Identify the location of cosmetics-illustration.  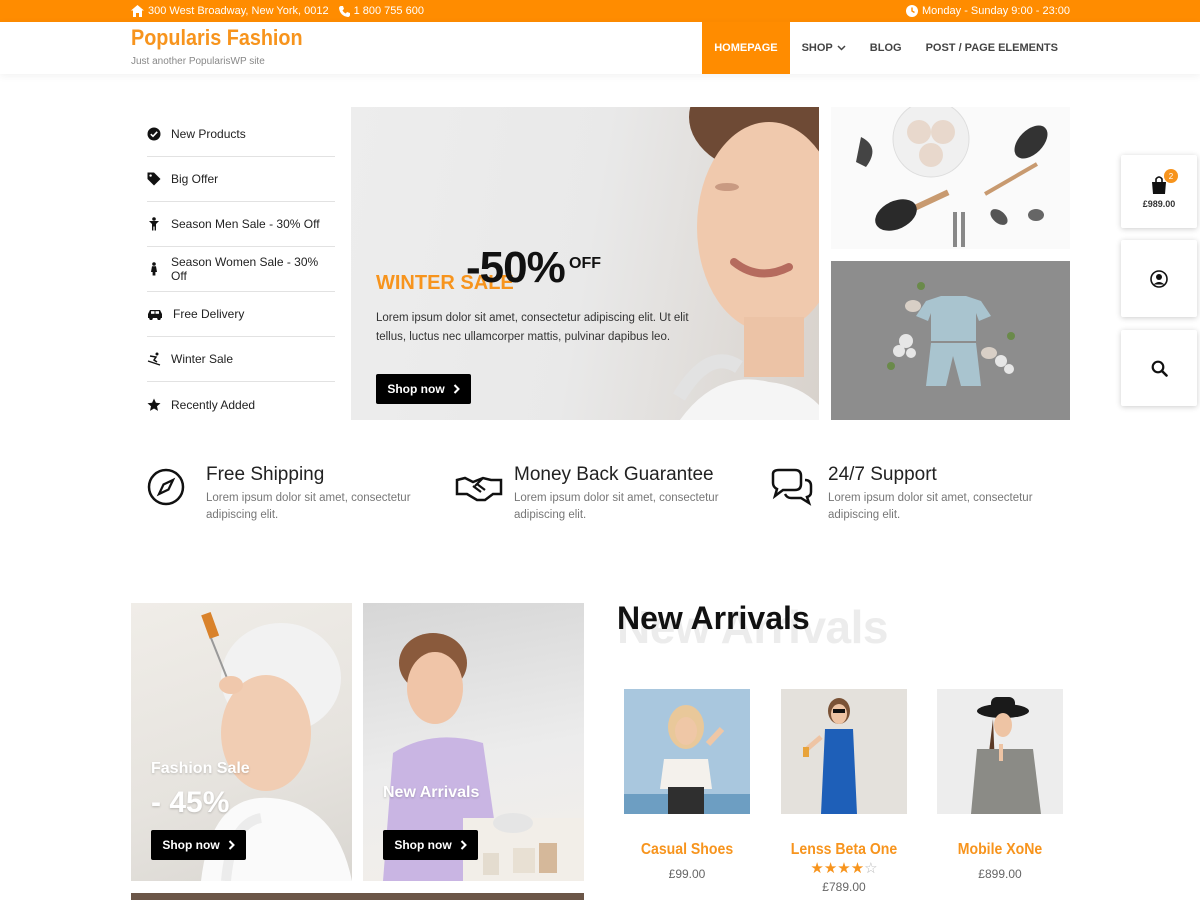
(952, 177).